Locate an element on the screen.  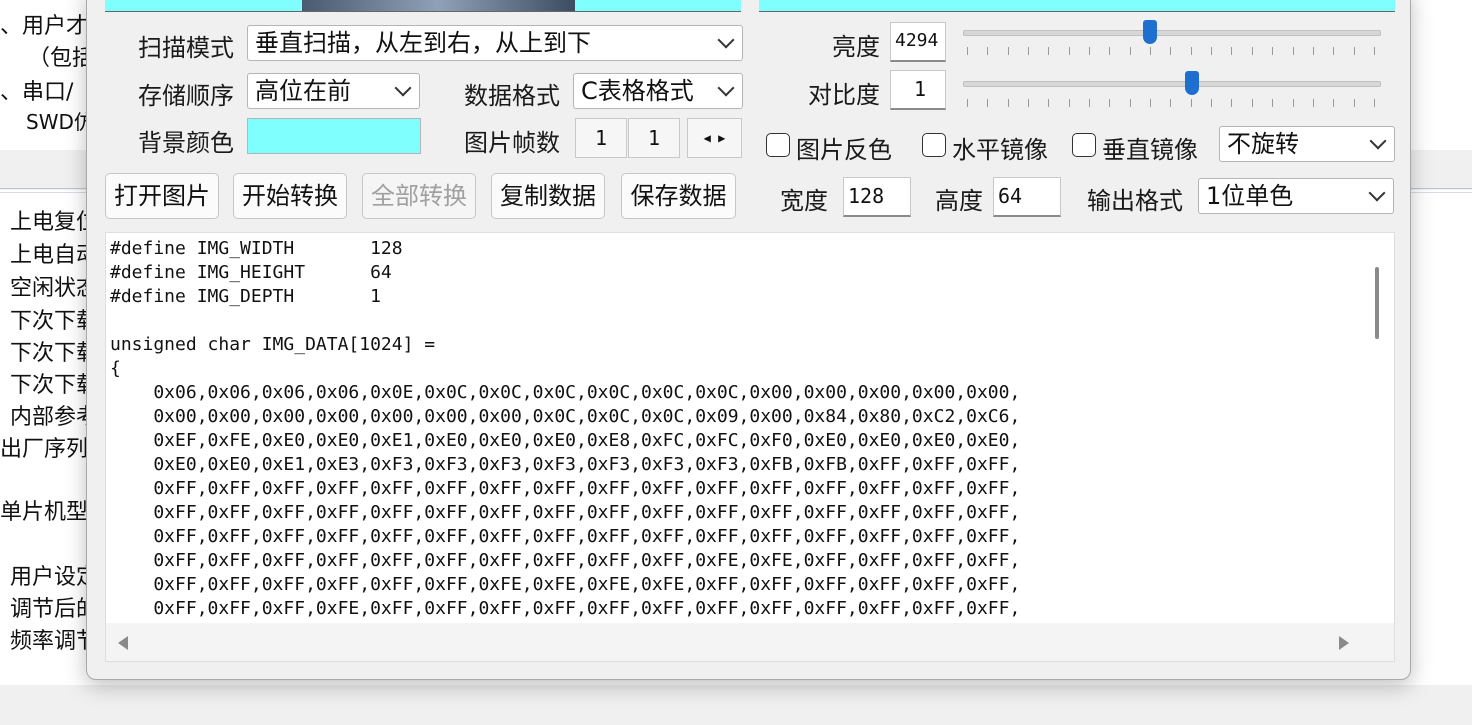
bg-list-item: 内部参考 is located at coordinates (54, 417).